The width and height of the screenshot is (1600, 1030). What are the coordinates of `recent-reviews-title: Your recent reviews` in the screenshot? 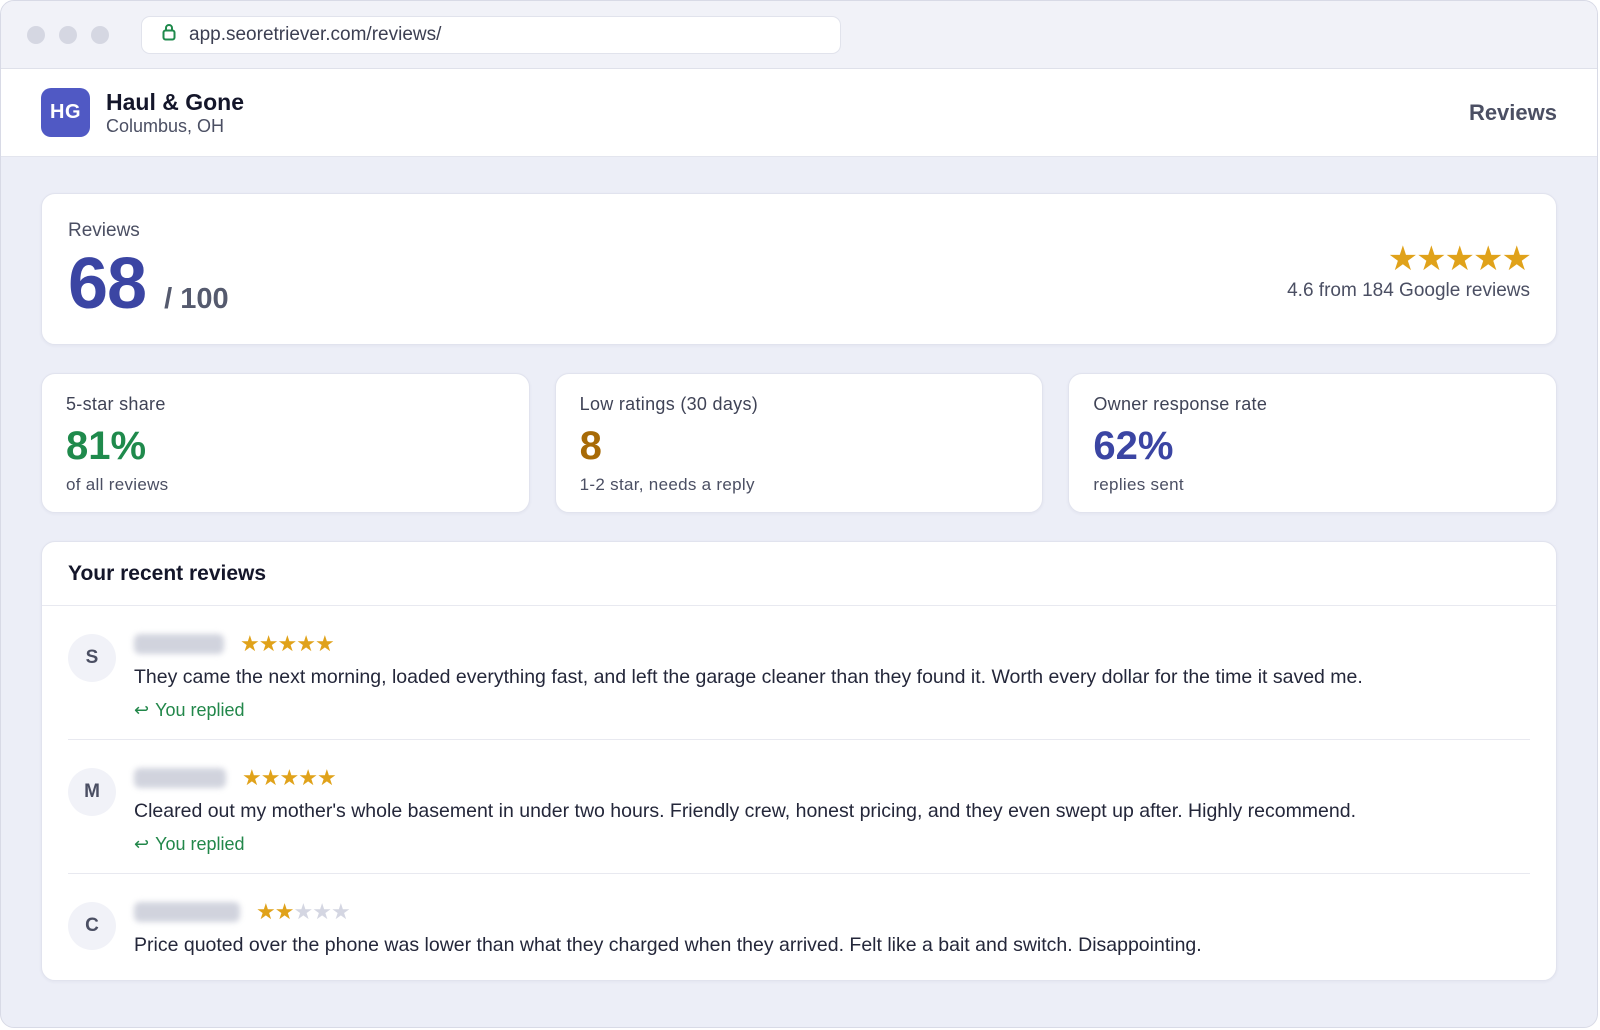 It's located at (799, 574).